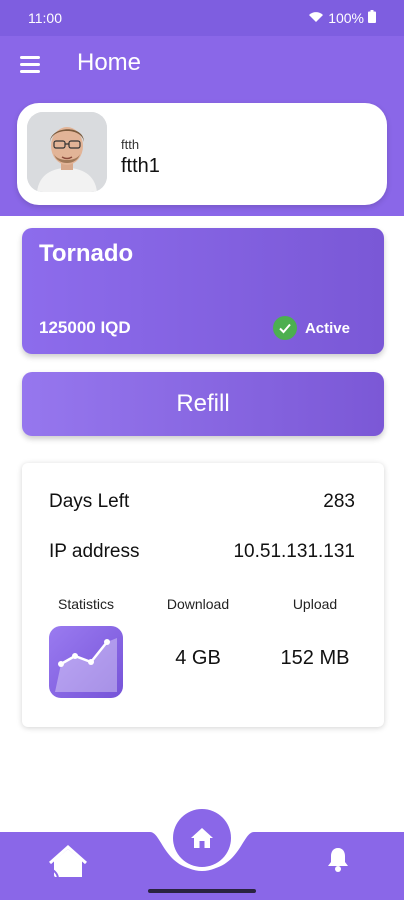  Describe the element at coordinates (327, 328) in the screenshot. I see `status-text: Active` at that location.